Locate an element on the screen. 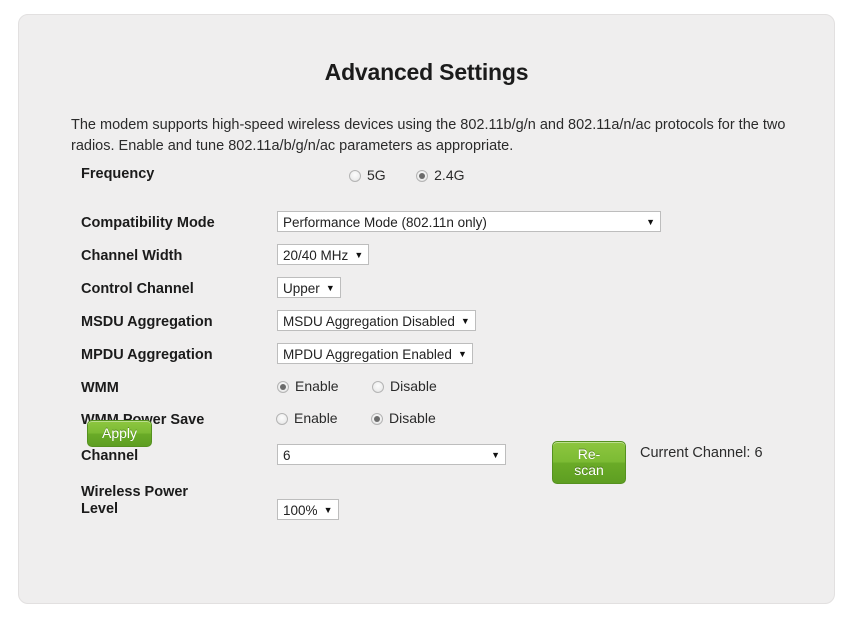  row-channel: Channel 6 ▼ Re-scan Current Channel: 6 is located at coordinates (426, 462).